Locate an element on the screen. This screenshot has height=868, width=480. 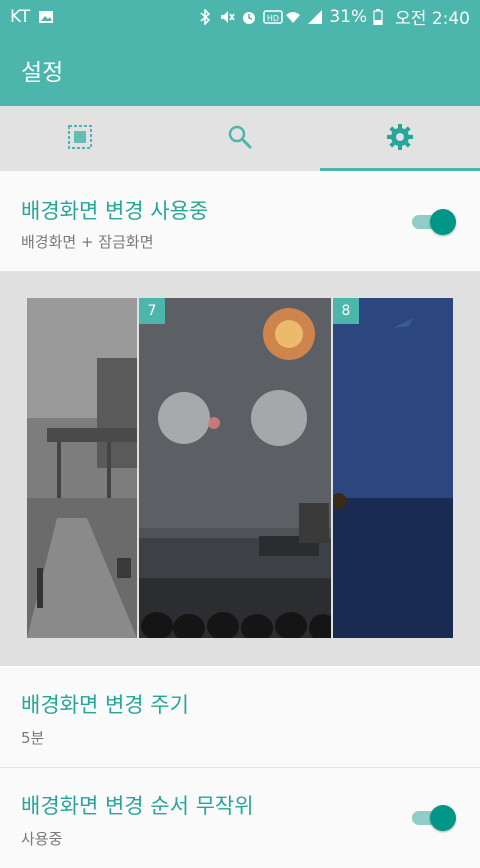
tab-settings is located at coordinates (400, 138).